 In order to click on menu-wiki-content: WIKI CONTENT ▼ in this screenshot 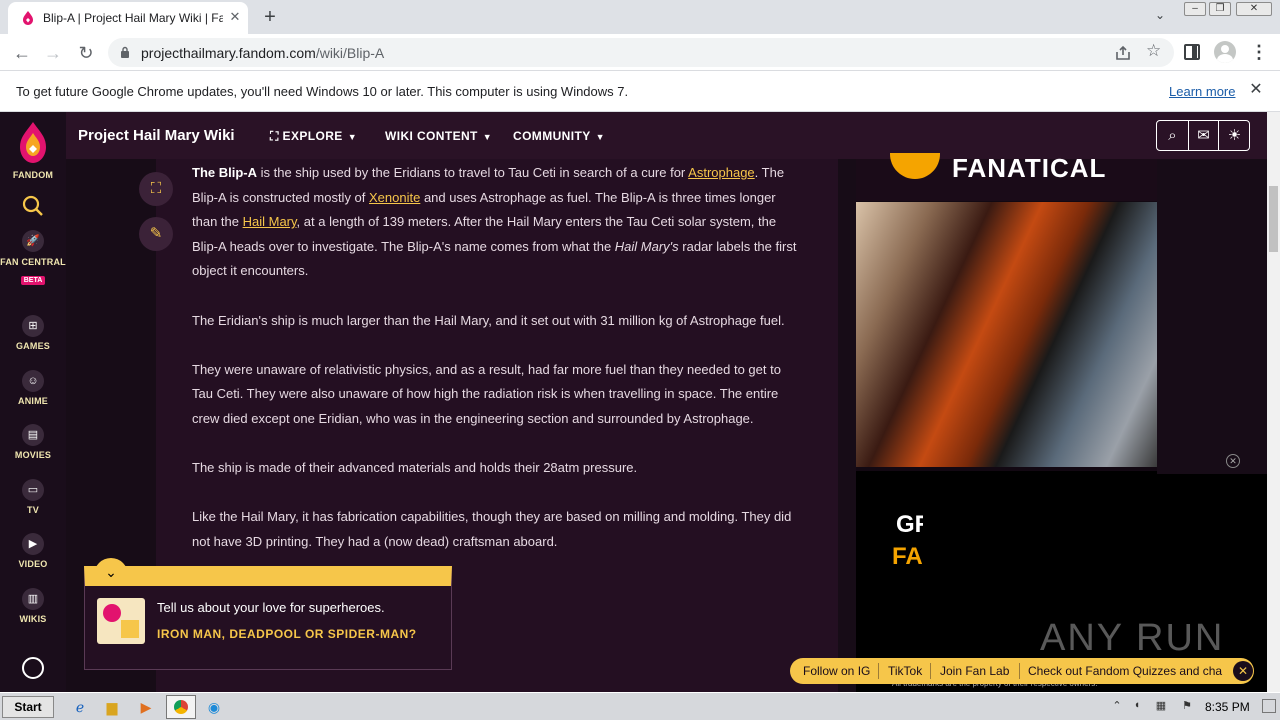, I will do `click(438, 136)`.